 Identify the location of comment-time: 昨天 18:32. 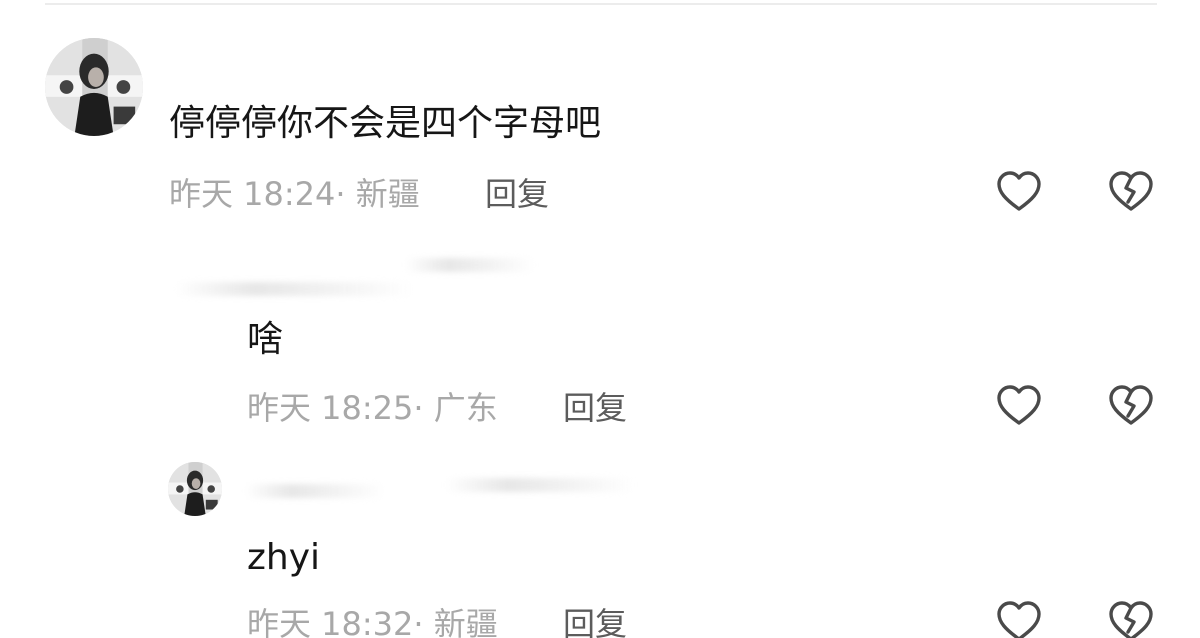
(330, 621).